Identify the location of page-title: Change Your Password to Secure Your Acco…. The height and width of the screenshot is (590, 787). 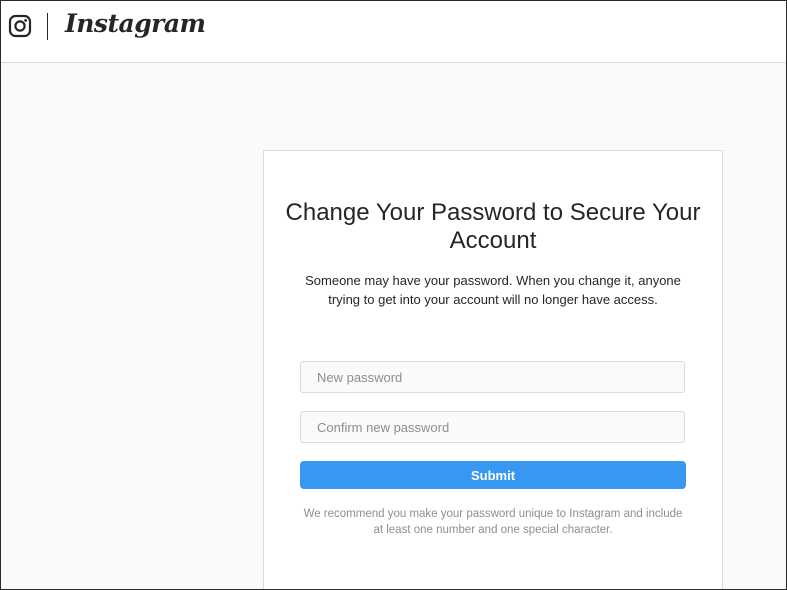
(493, 226).